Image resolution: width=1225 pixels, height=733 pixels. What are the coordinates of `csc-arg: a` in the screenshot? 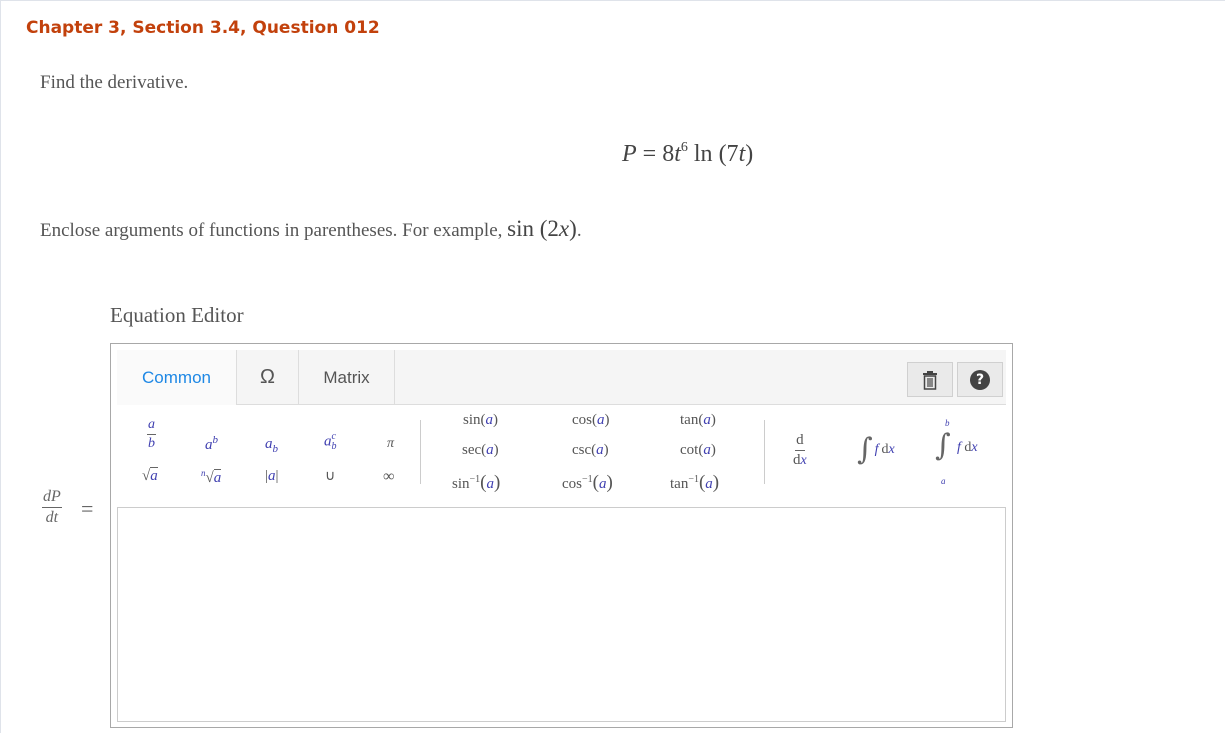 It's located at (600, 450).